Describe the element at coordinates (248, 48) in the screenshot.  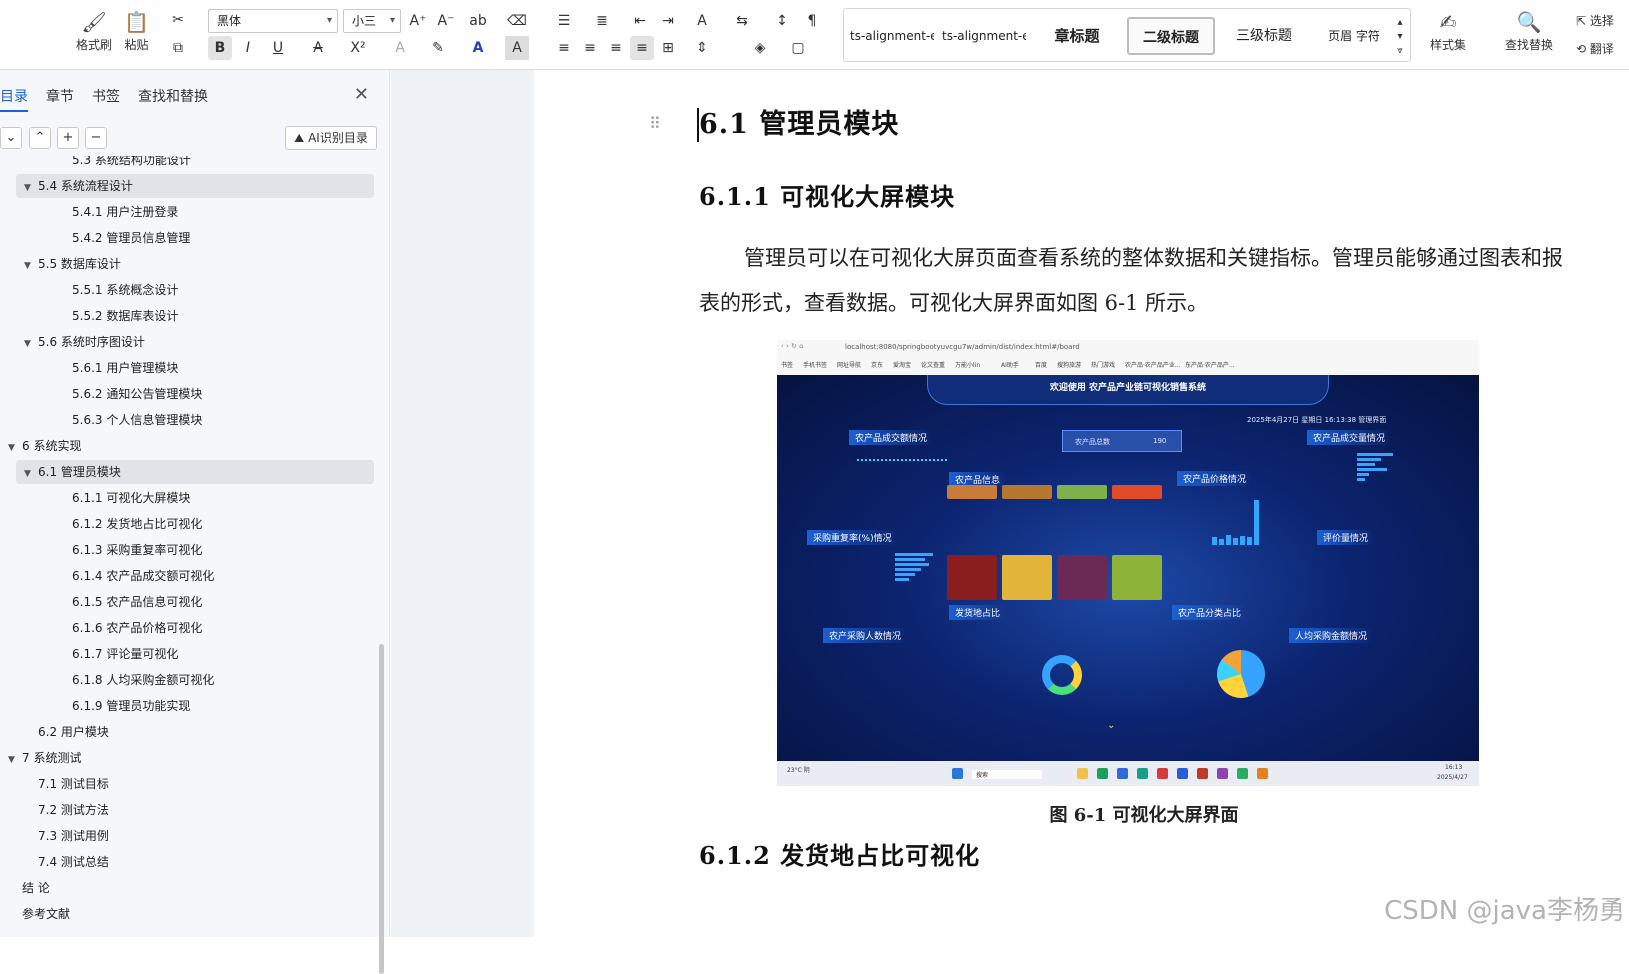
I see `italic-icon: I` at that location.